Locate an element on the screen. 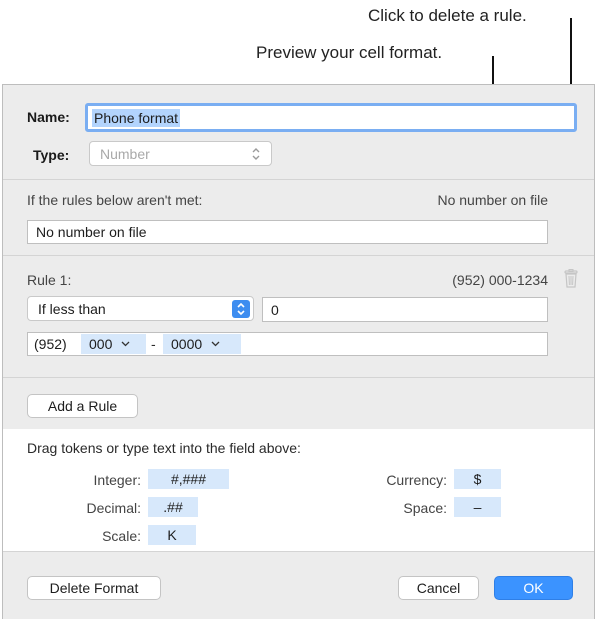 The image size is (598, 622). fallback-label: If the rules below aren't met: is located at coordinates (115, 200).